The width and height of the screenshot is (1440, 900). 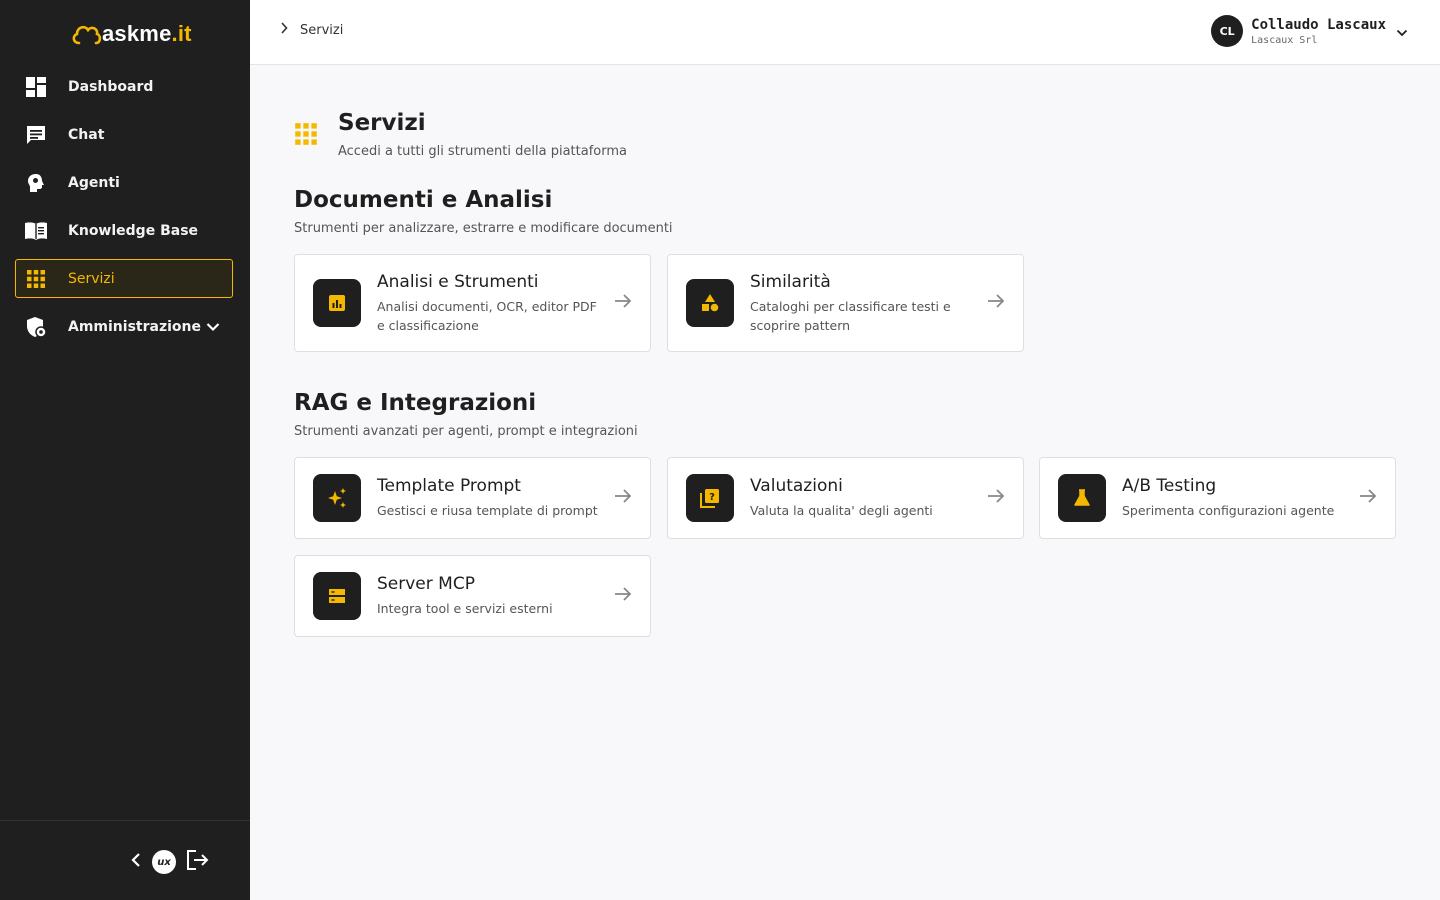 I want to click on book-icon, so click(x=36, y=231).